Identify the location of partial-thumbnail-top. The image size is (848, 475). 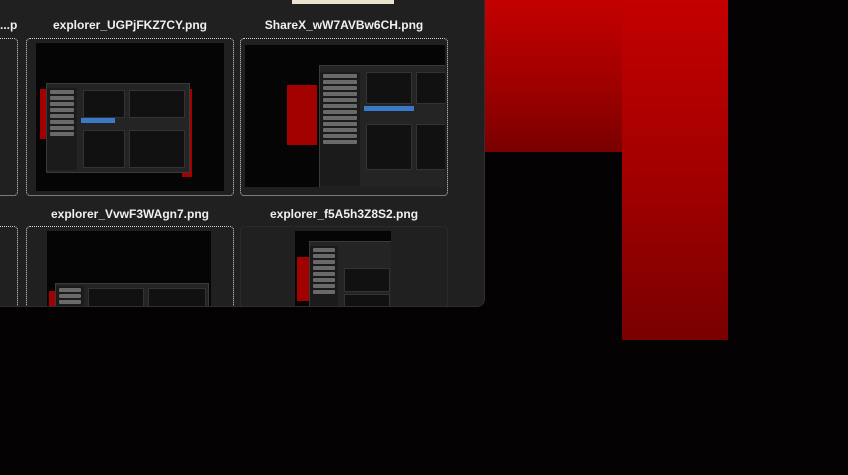
(343, 2).